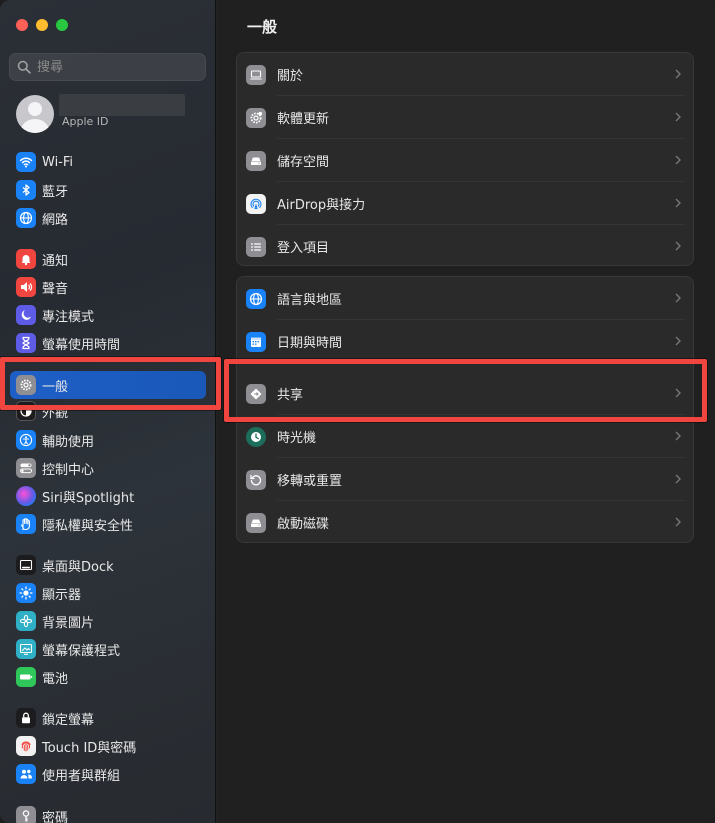 This screenshot has width=715, height=823. What do you see at coordinates (26, 496) in the screenshot?
I see `siri-icon` at bounding box center [26, 496].